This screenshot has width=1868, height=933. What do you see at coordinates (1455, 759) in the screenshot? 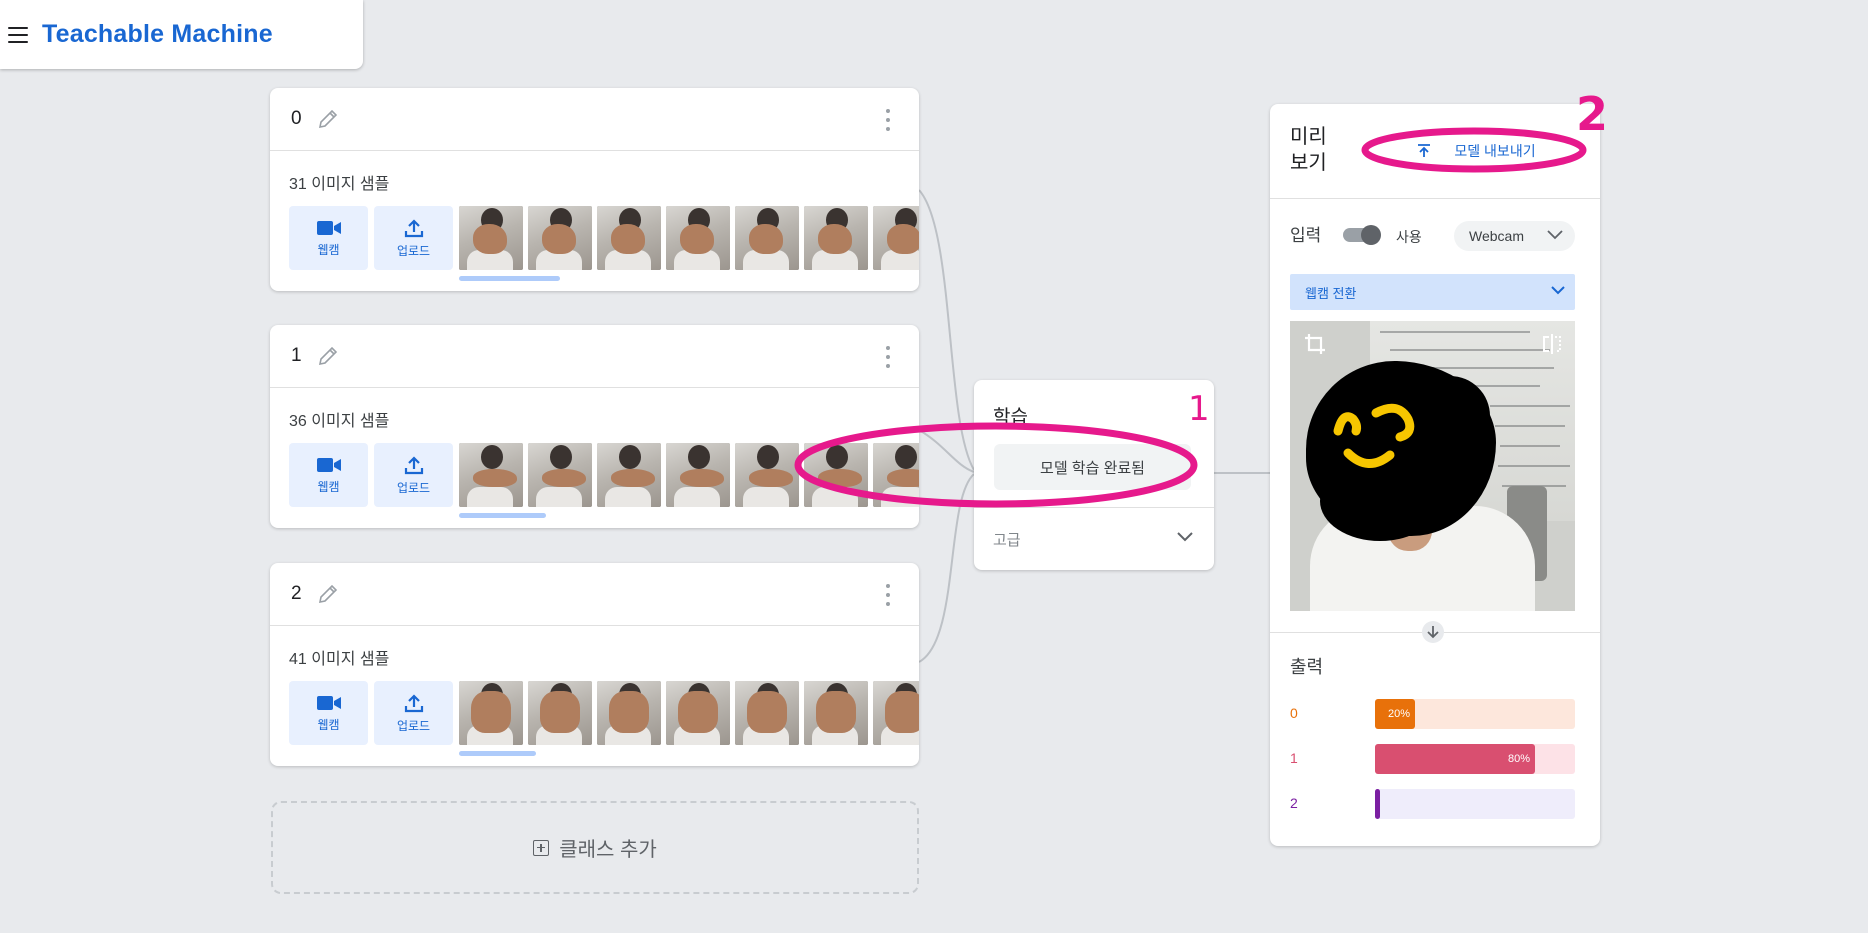
I see `confidence-bar: 80%` at bounding box center [1455, 759].